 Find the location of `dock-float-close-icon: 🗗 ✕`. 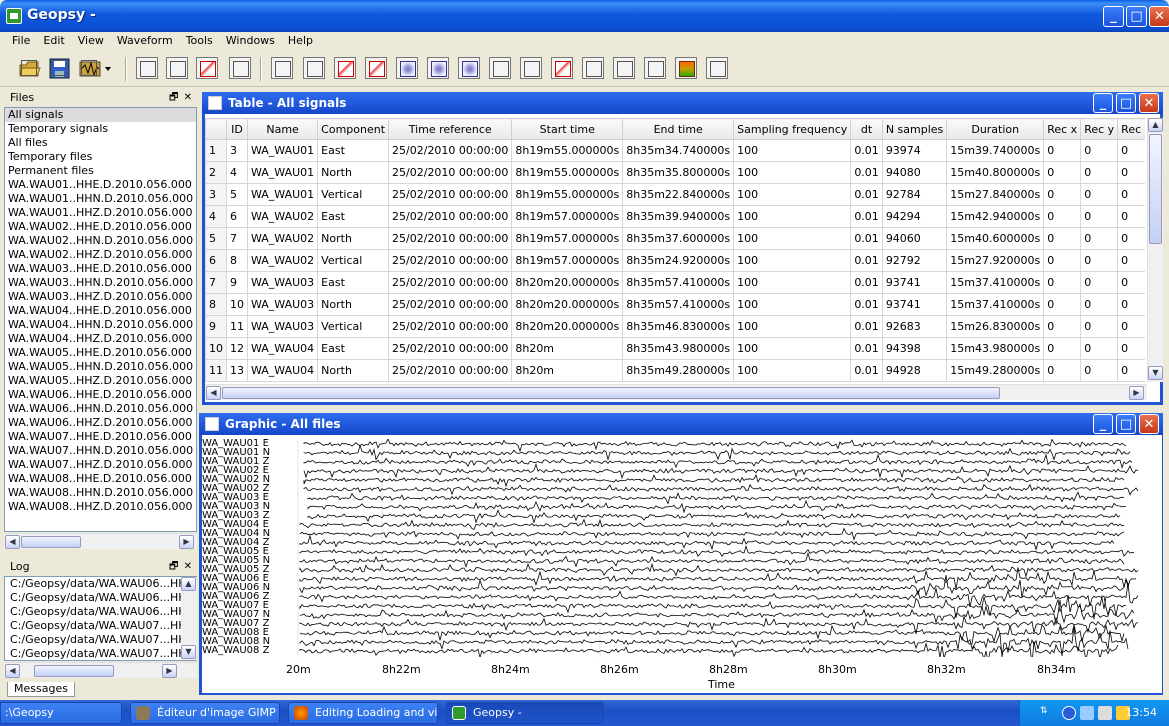

dock-float-close-icon: 🗗 ✕ is located at coordinates (181, 566).